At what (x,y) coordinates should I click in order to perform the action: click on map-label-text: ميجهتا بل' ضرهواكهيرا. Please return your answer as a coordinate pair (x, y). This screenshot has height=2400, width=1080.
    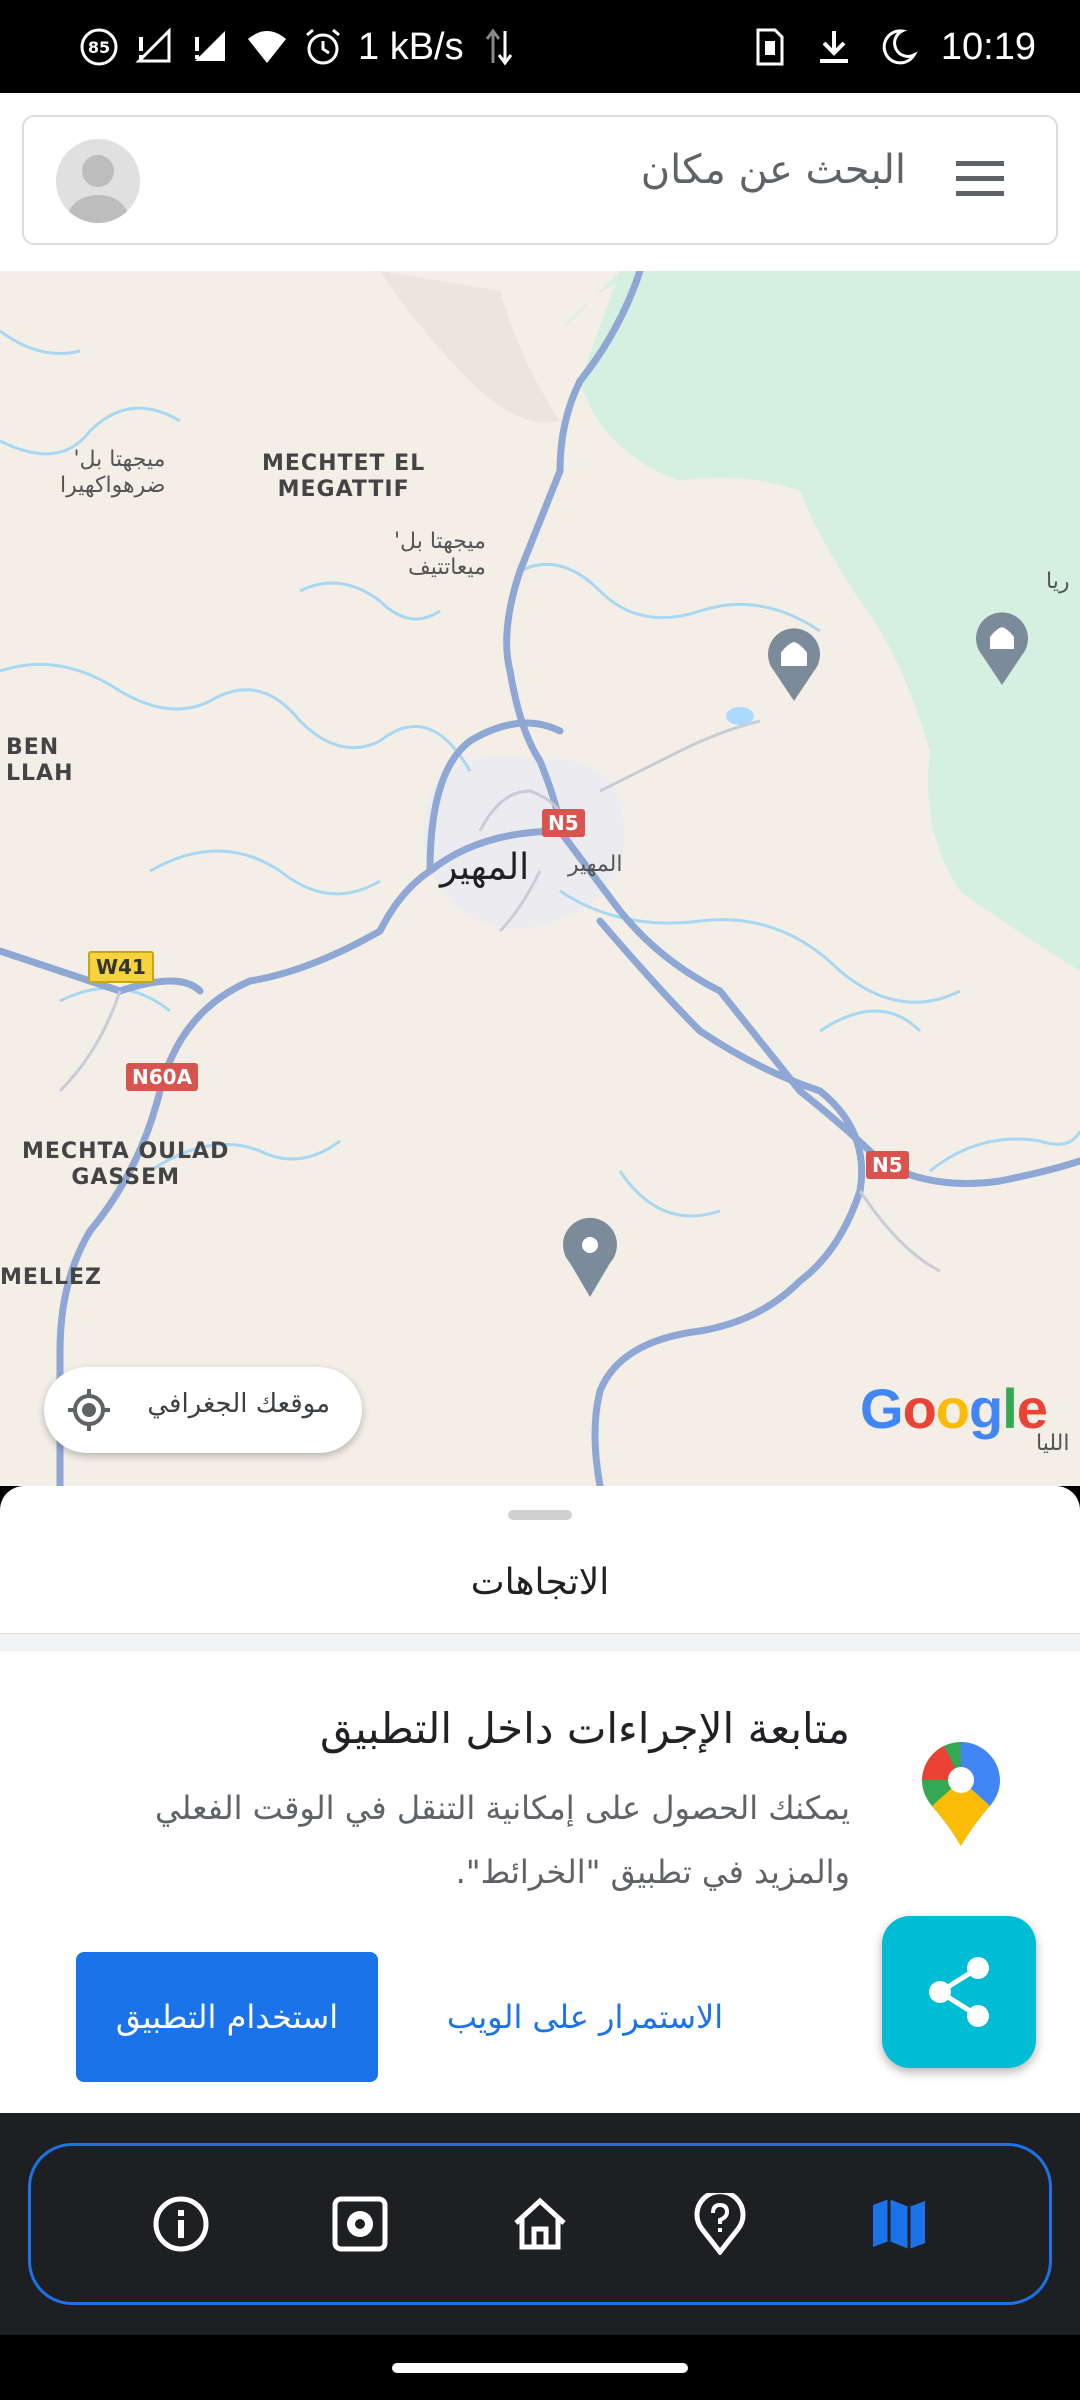
    Looking at the image, I should click on (113, 472).